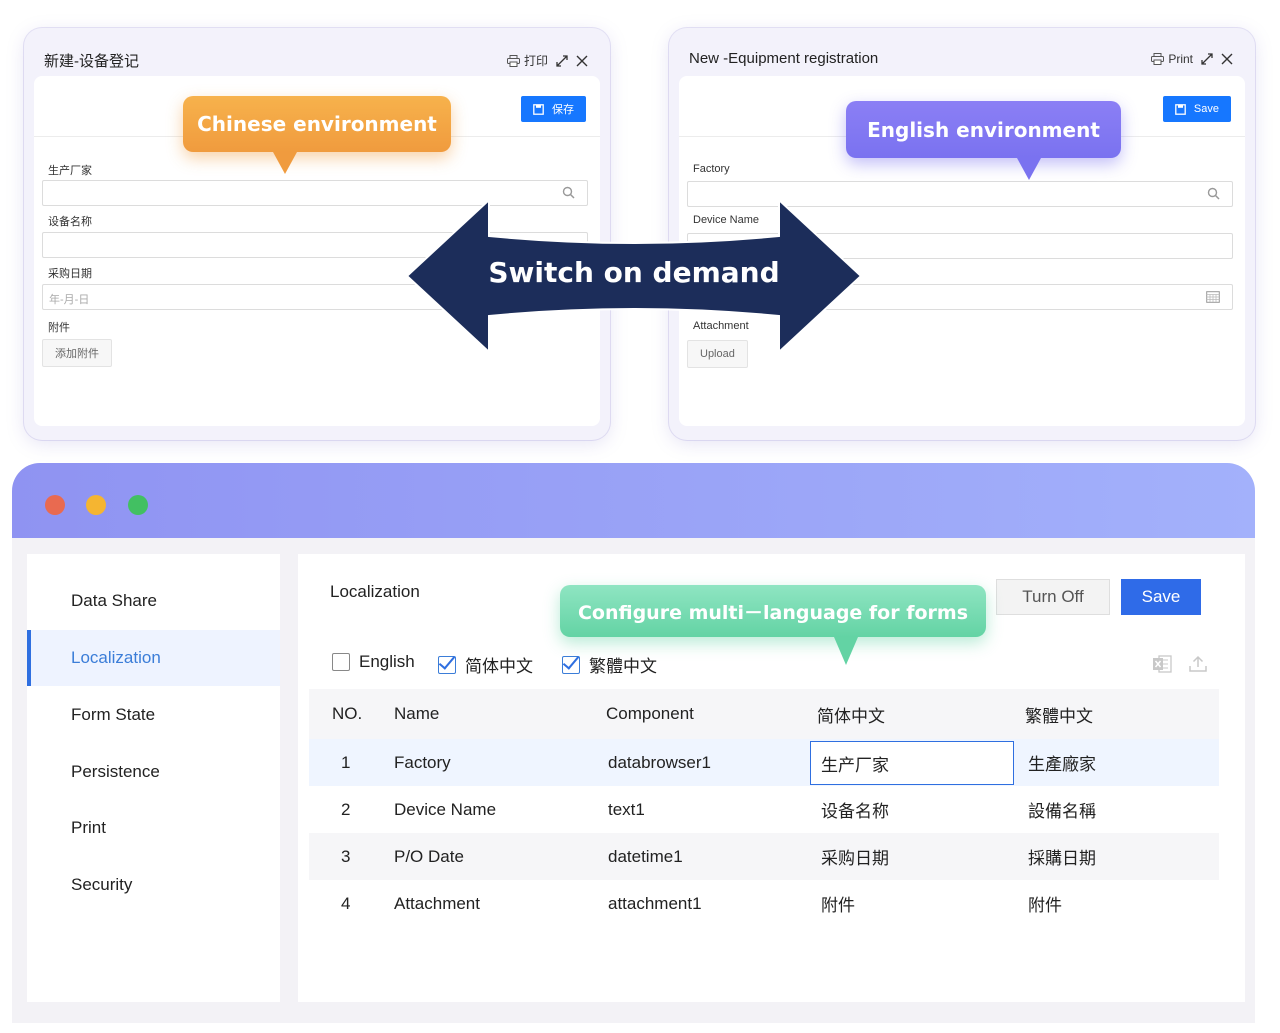 Image resolution: width=1280 pixels, height=1033 pixels. I want to click on minimize-window-button, so click(96, 505).